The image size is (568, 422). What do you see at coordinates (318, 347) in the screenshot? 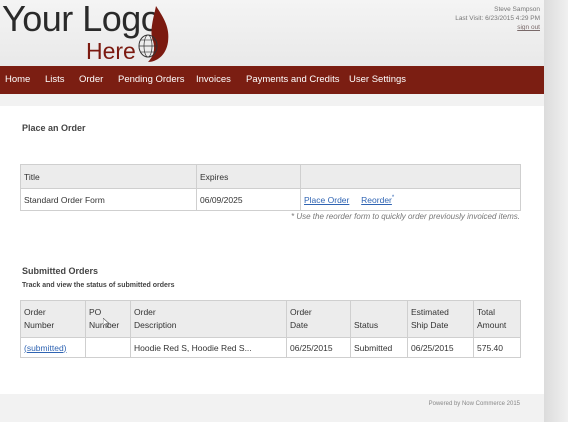
I see `order-date-cell: 06/25/2015` at bounding box center [318, 347].